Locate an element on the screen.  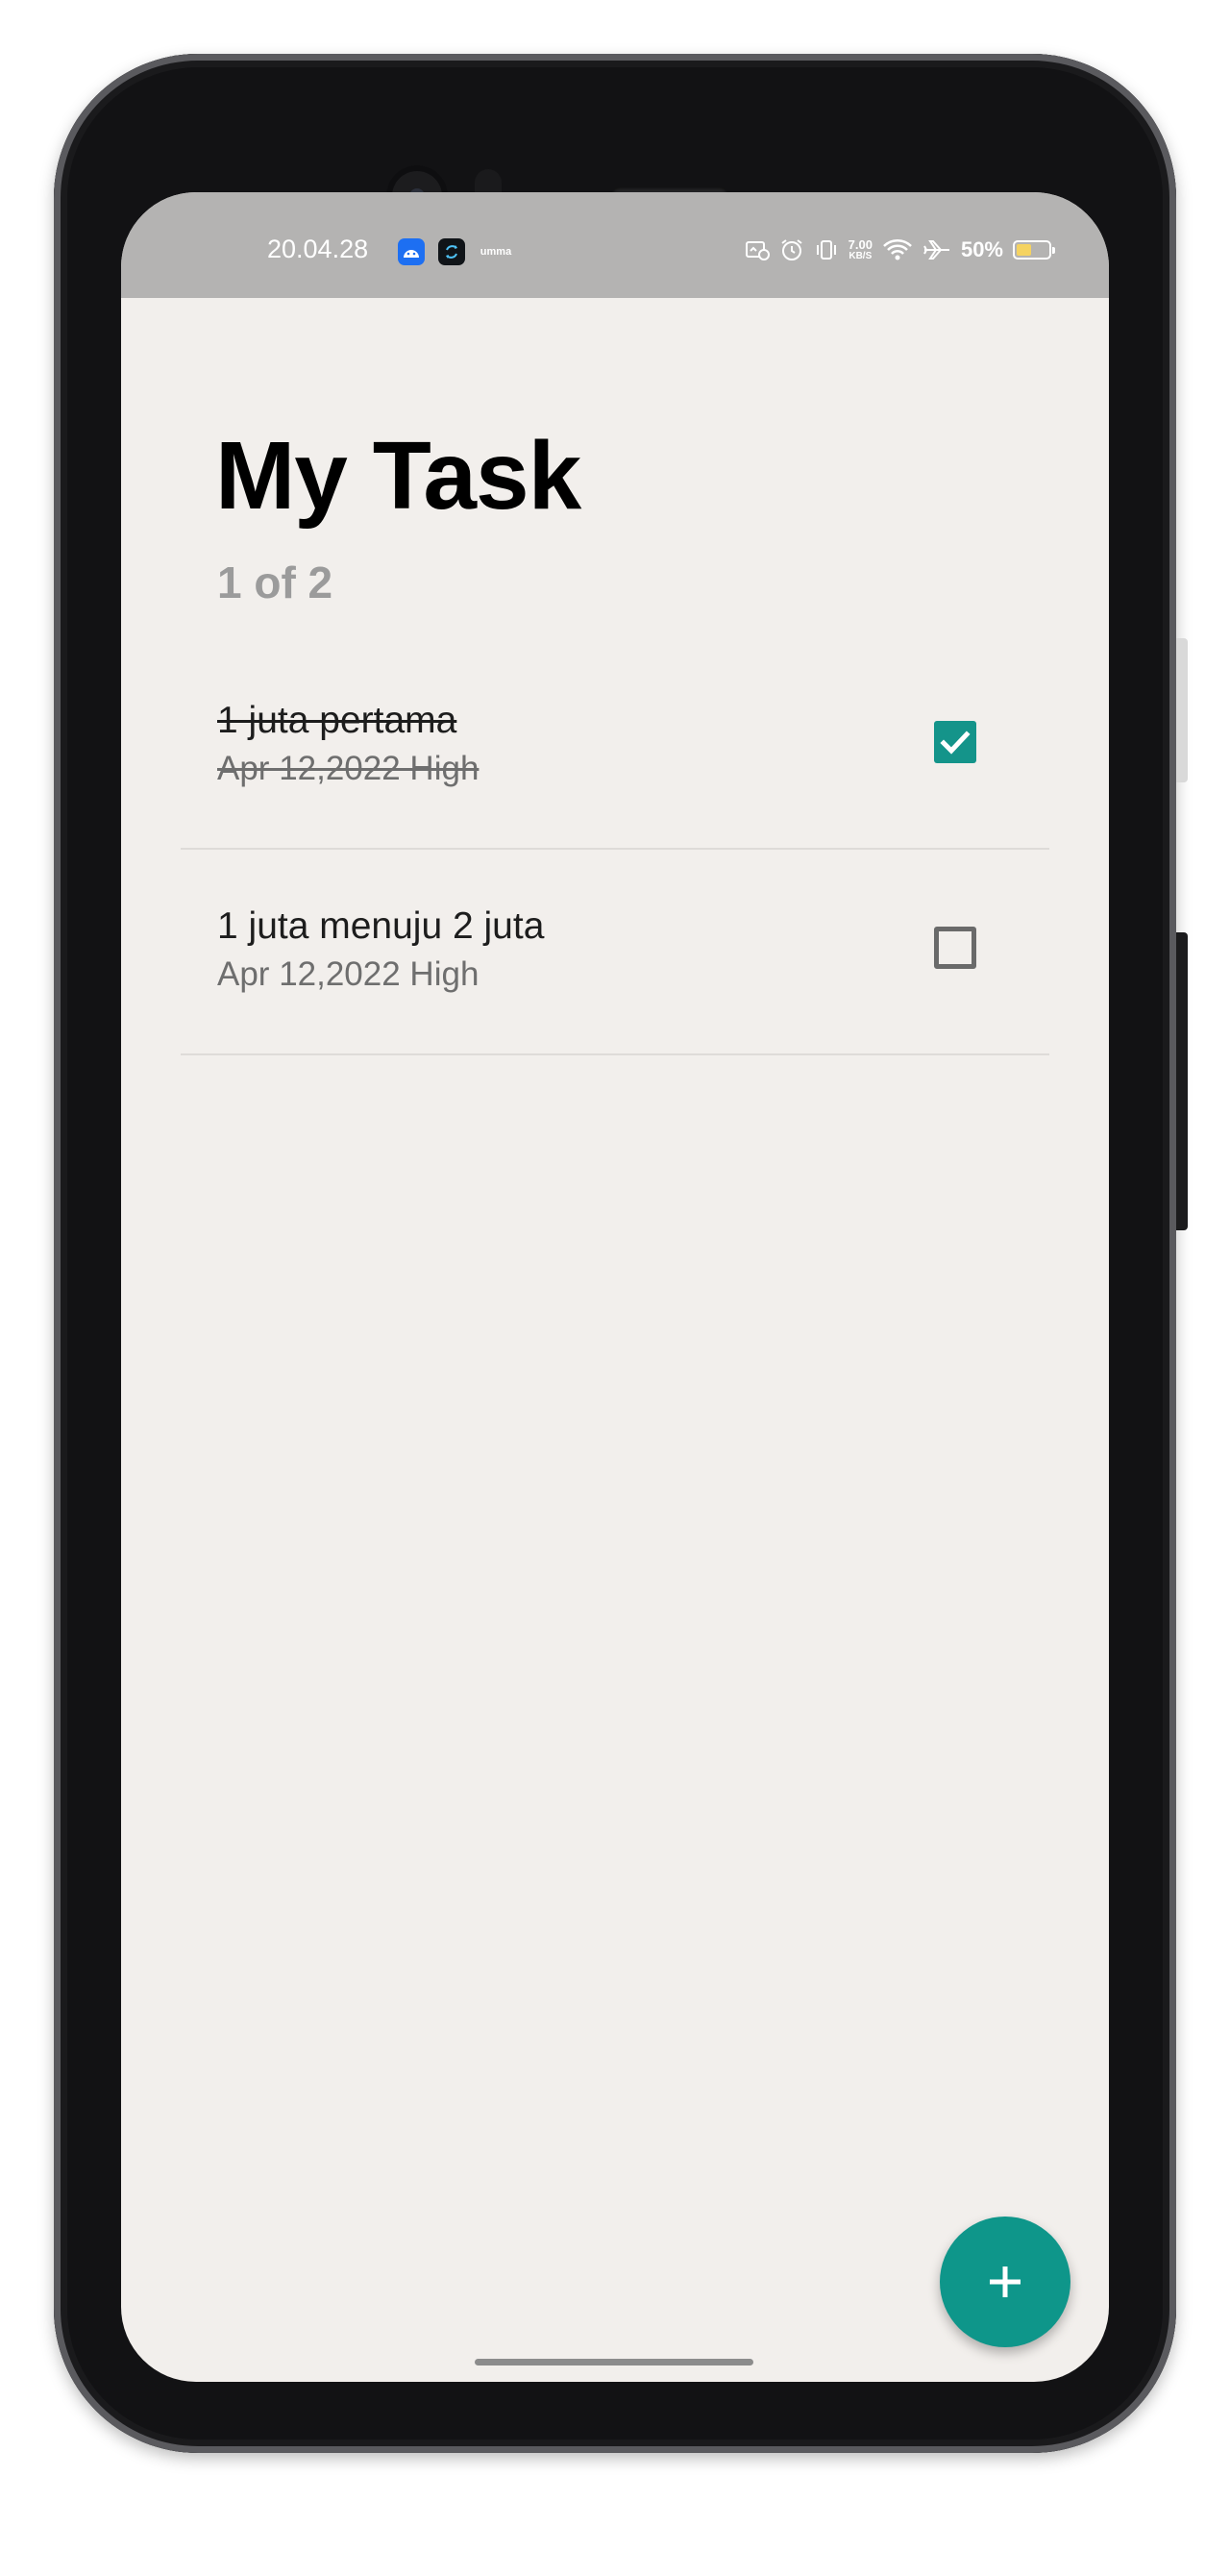
vibrate-icon is located at coordinates (827, 250).